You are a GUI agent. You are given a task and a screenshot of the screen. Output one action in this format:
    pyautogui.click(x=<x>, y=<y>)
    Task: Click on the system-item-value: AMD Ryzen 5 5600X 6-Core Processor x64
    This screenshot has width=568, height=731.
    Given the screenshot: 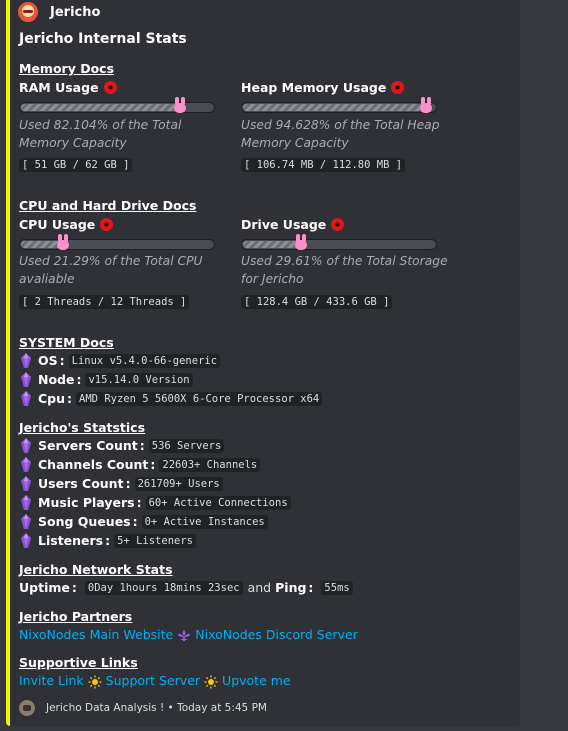 What is the action you would take?
    pyautogui.click(x=199, y=398)
    